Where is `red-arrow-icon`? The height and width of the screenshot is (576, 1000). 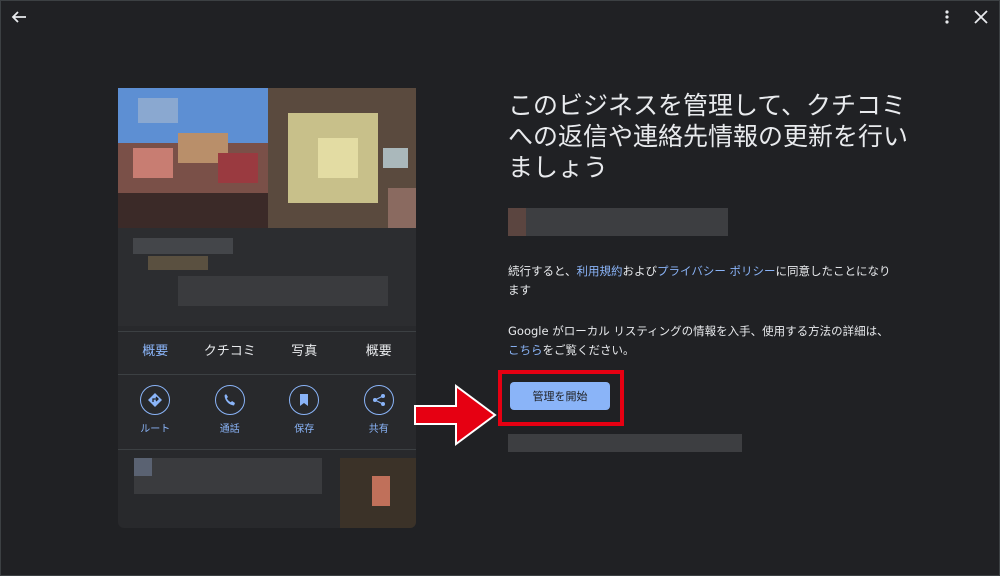
red-arrow-icon is located at coordinates (455, 415).